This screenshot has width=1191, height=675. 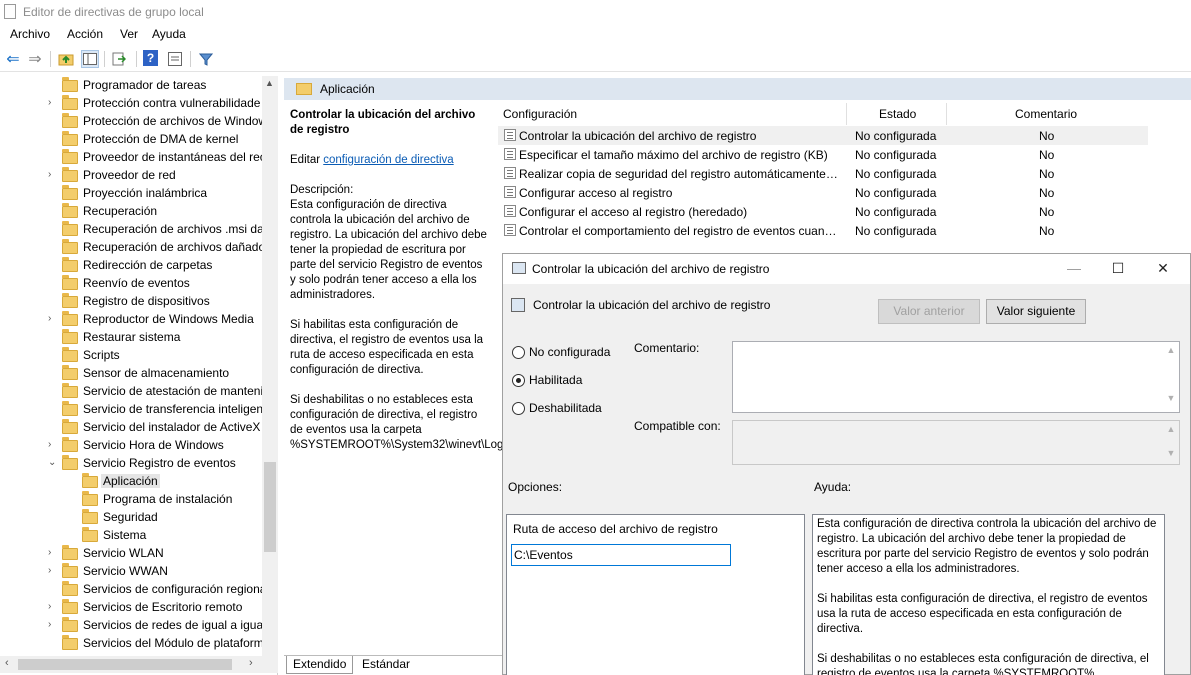 I want to click on help-icon: ?, so click(x=150, y=58).